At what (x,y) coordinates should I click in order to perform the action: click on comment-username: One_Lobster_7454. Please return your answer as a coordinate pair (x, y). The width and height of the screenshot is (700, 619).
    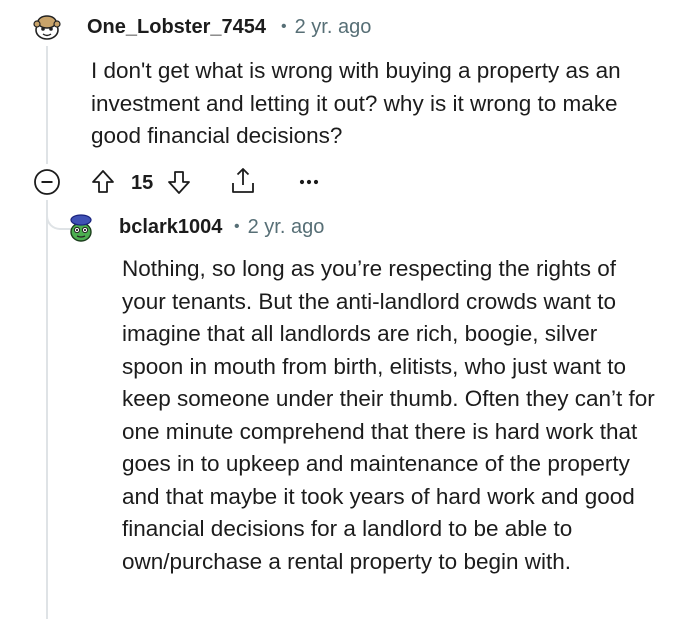
    Looking at the image, I should click on (176, 27).